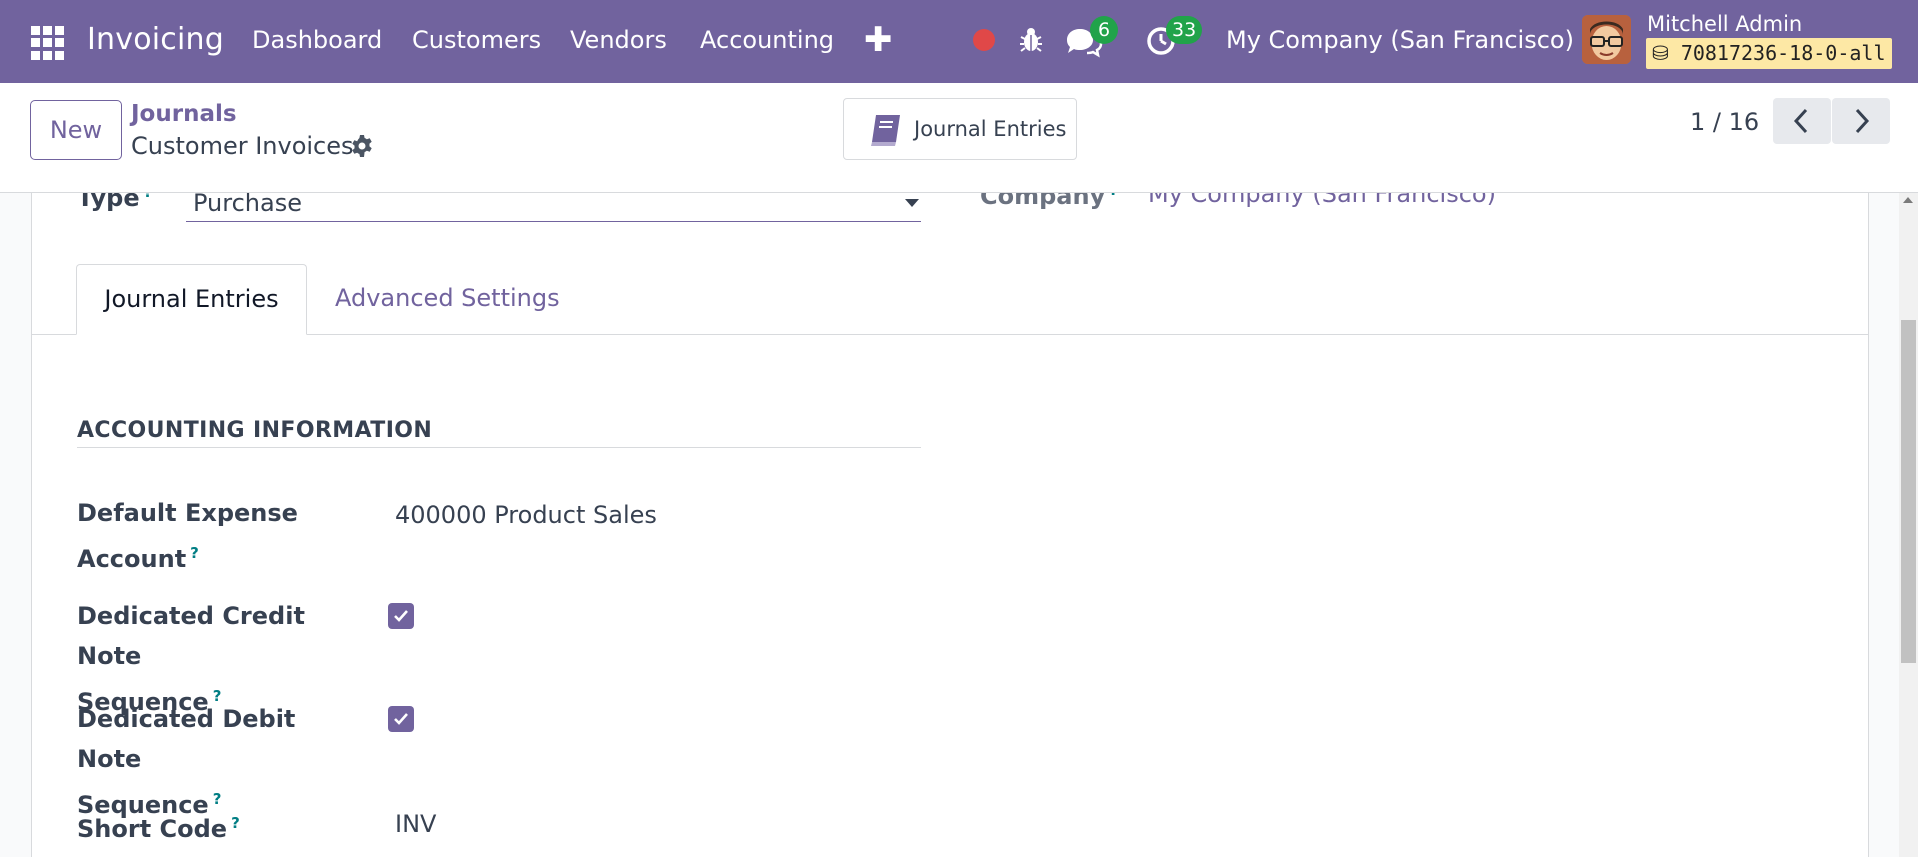 The height and width of the screenshot is (857, 1918). I want to click on journal-entries-smart-button: Journal Entries, so click(960, 129).